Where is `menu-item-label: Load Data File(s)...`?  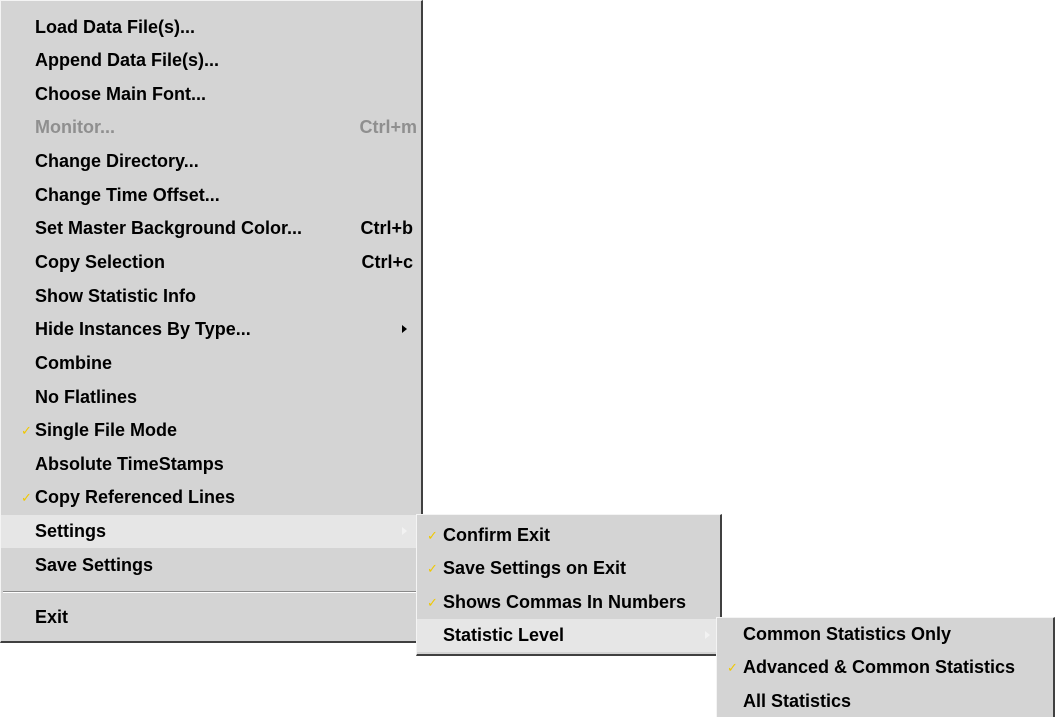 menu-item-label: Load Data File(s)... is located at coordinates (115, 27).